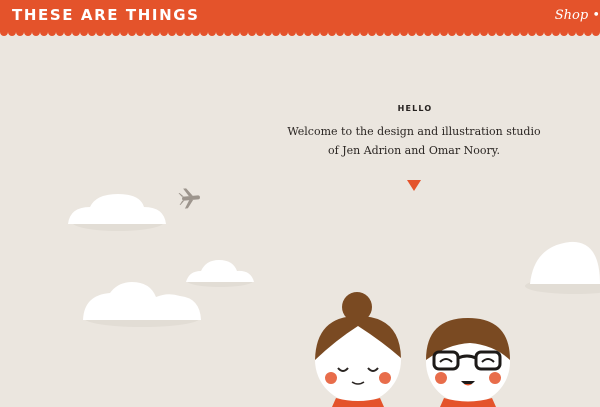 The width and height of the screenshot is (600, 407). What do you see at coordinates (358, 349) in the screenshot?
I see `character-jen` at bounding box center [358, 349].